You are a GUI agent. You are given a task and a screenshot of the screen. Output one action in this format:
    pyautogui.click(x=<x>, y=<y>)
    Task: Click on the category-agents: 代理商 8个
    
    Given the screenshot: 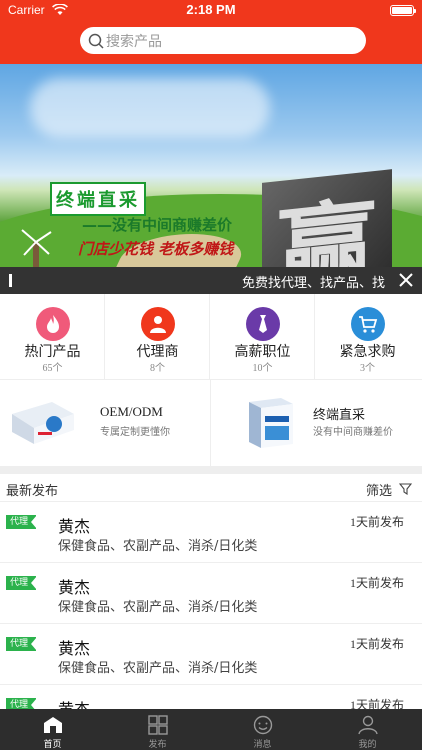 What is the action you would take?
    pyautogui.click(x=157, y=337)
    